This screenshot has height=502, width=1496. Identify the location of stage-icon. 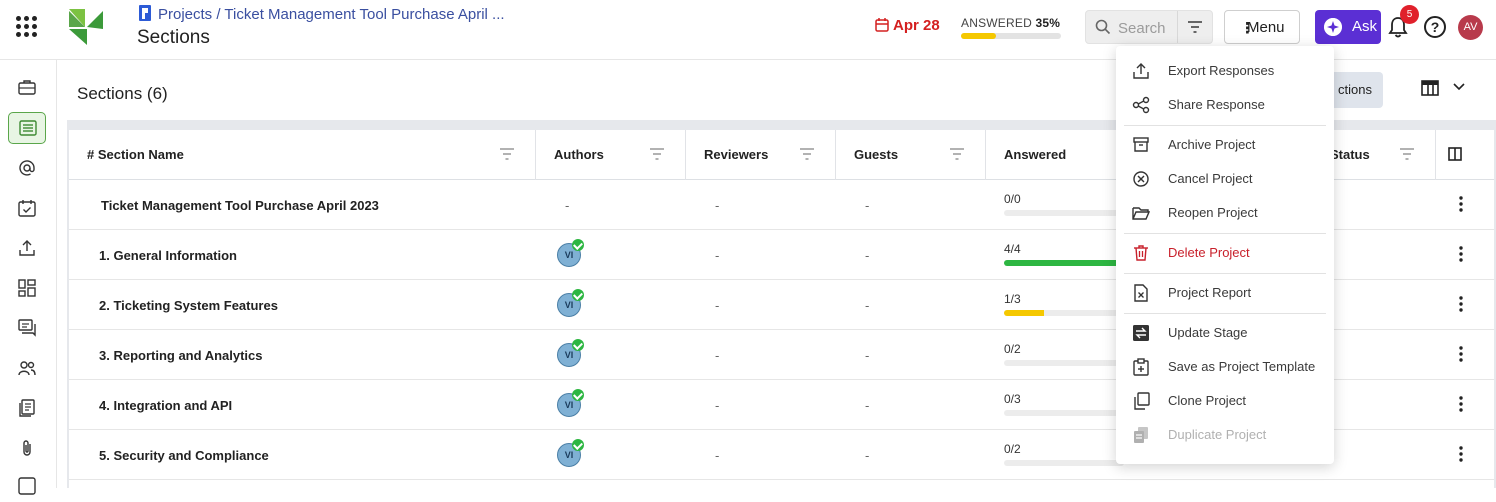
(1141, 333).